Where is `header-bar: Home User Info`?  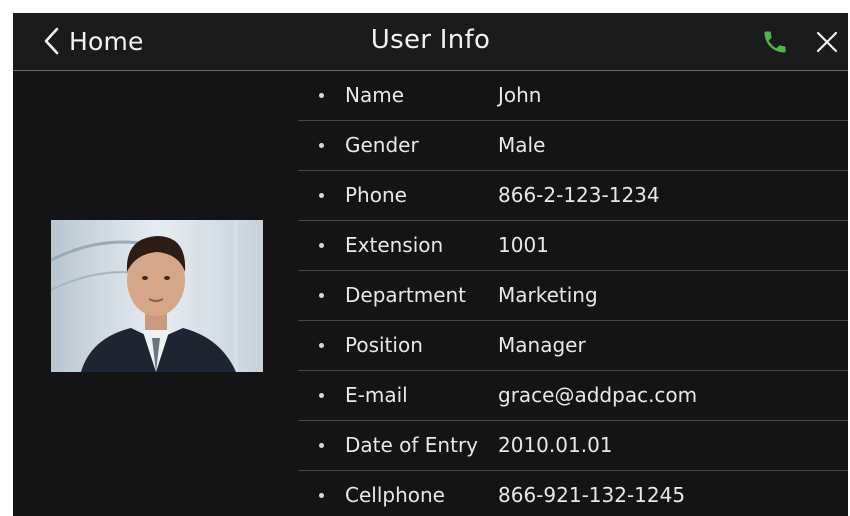 header-bar: Home User Info is located at coordinates (430, 42).